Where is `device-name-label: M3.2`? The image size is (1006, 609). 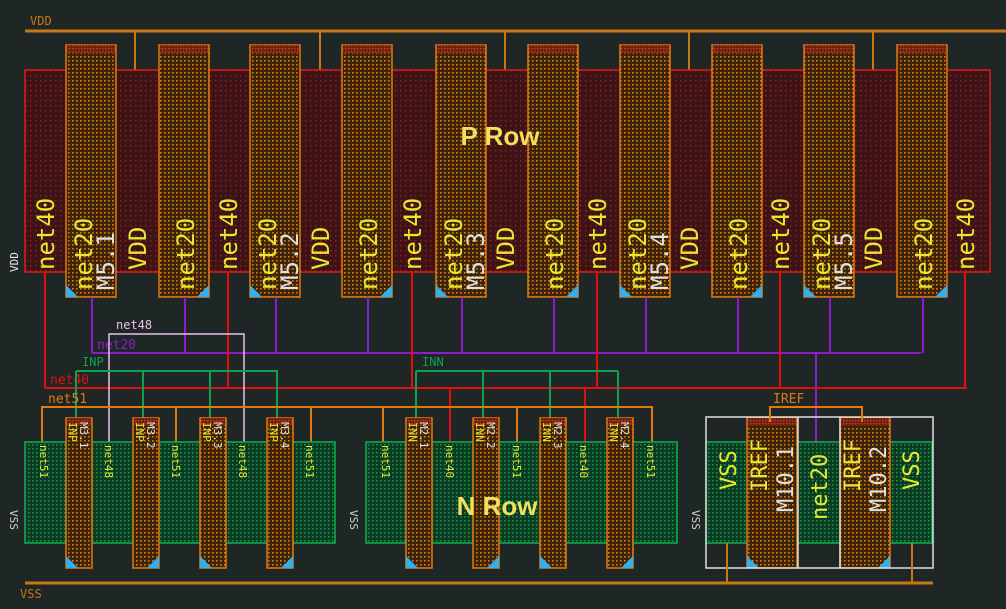
device-name-label: M3.2 is located at coordinates (150, 435).